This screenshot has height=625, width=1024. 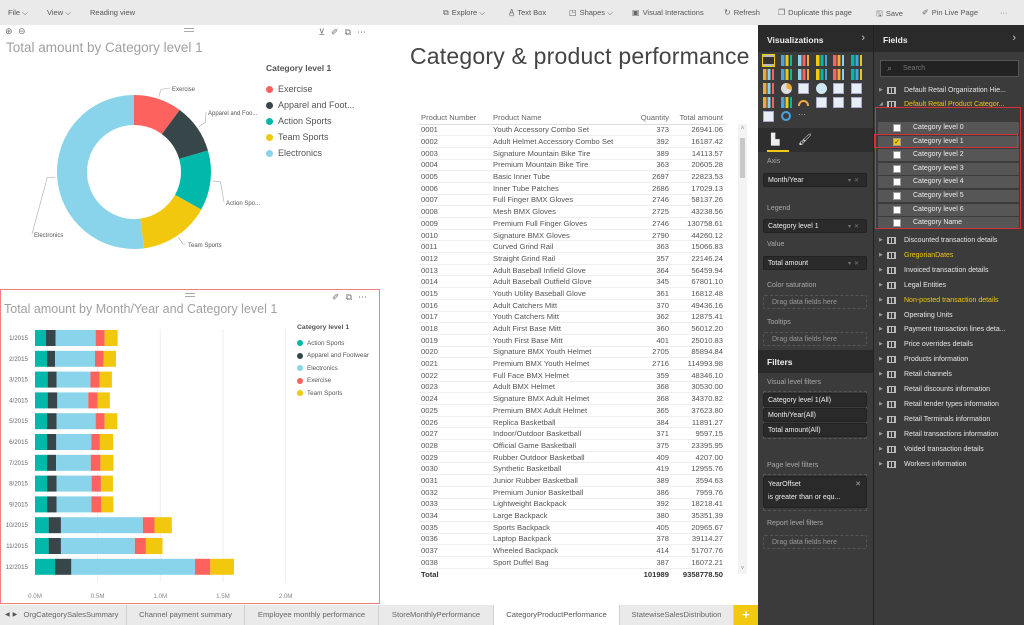 I want to click on scroll-up-icon: ˄, so click(x=742, y=129).